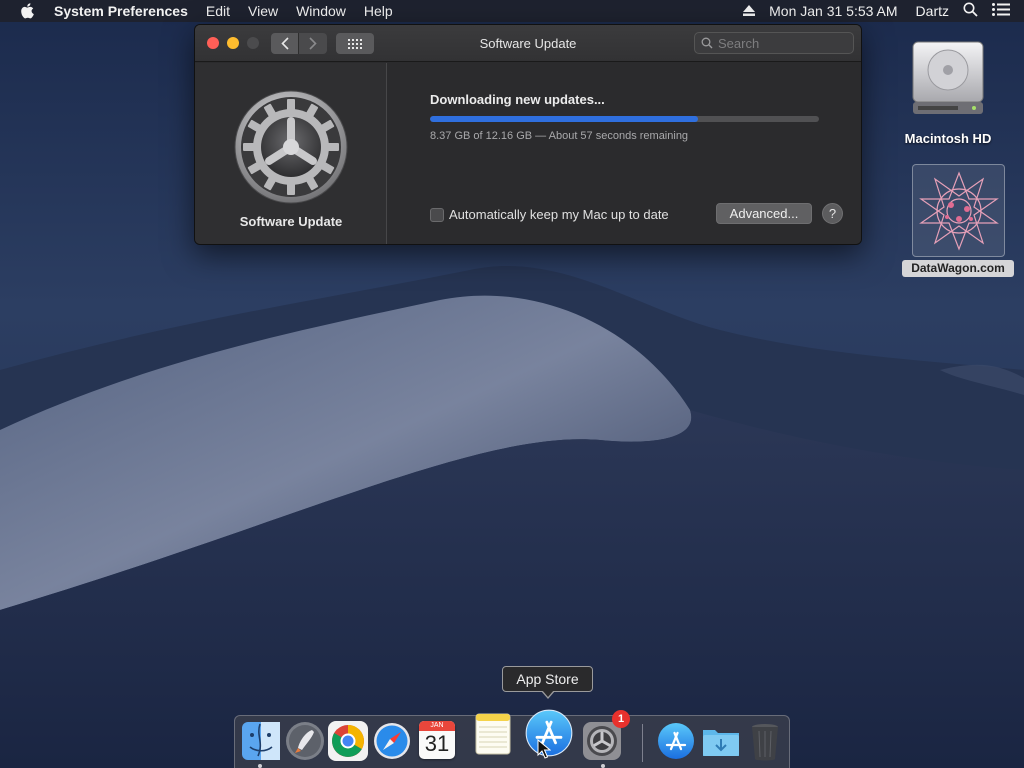  I want to click on notes-icon, so click(493, 733).